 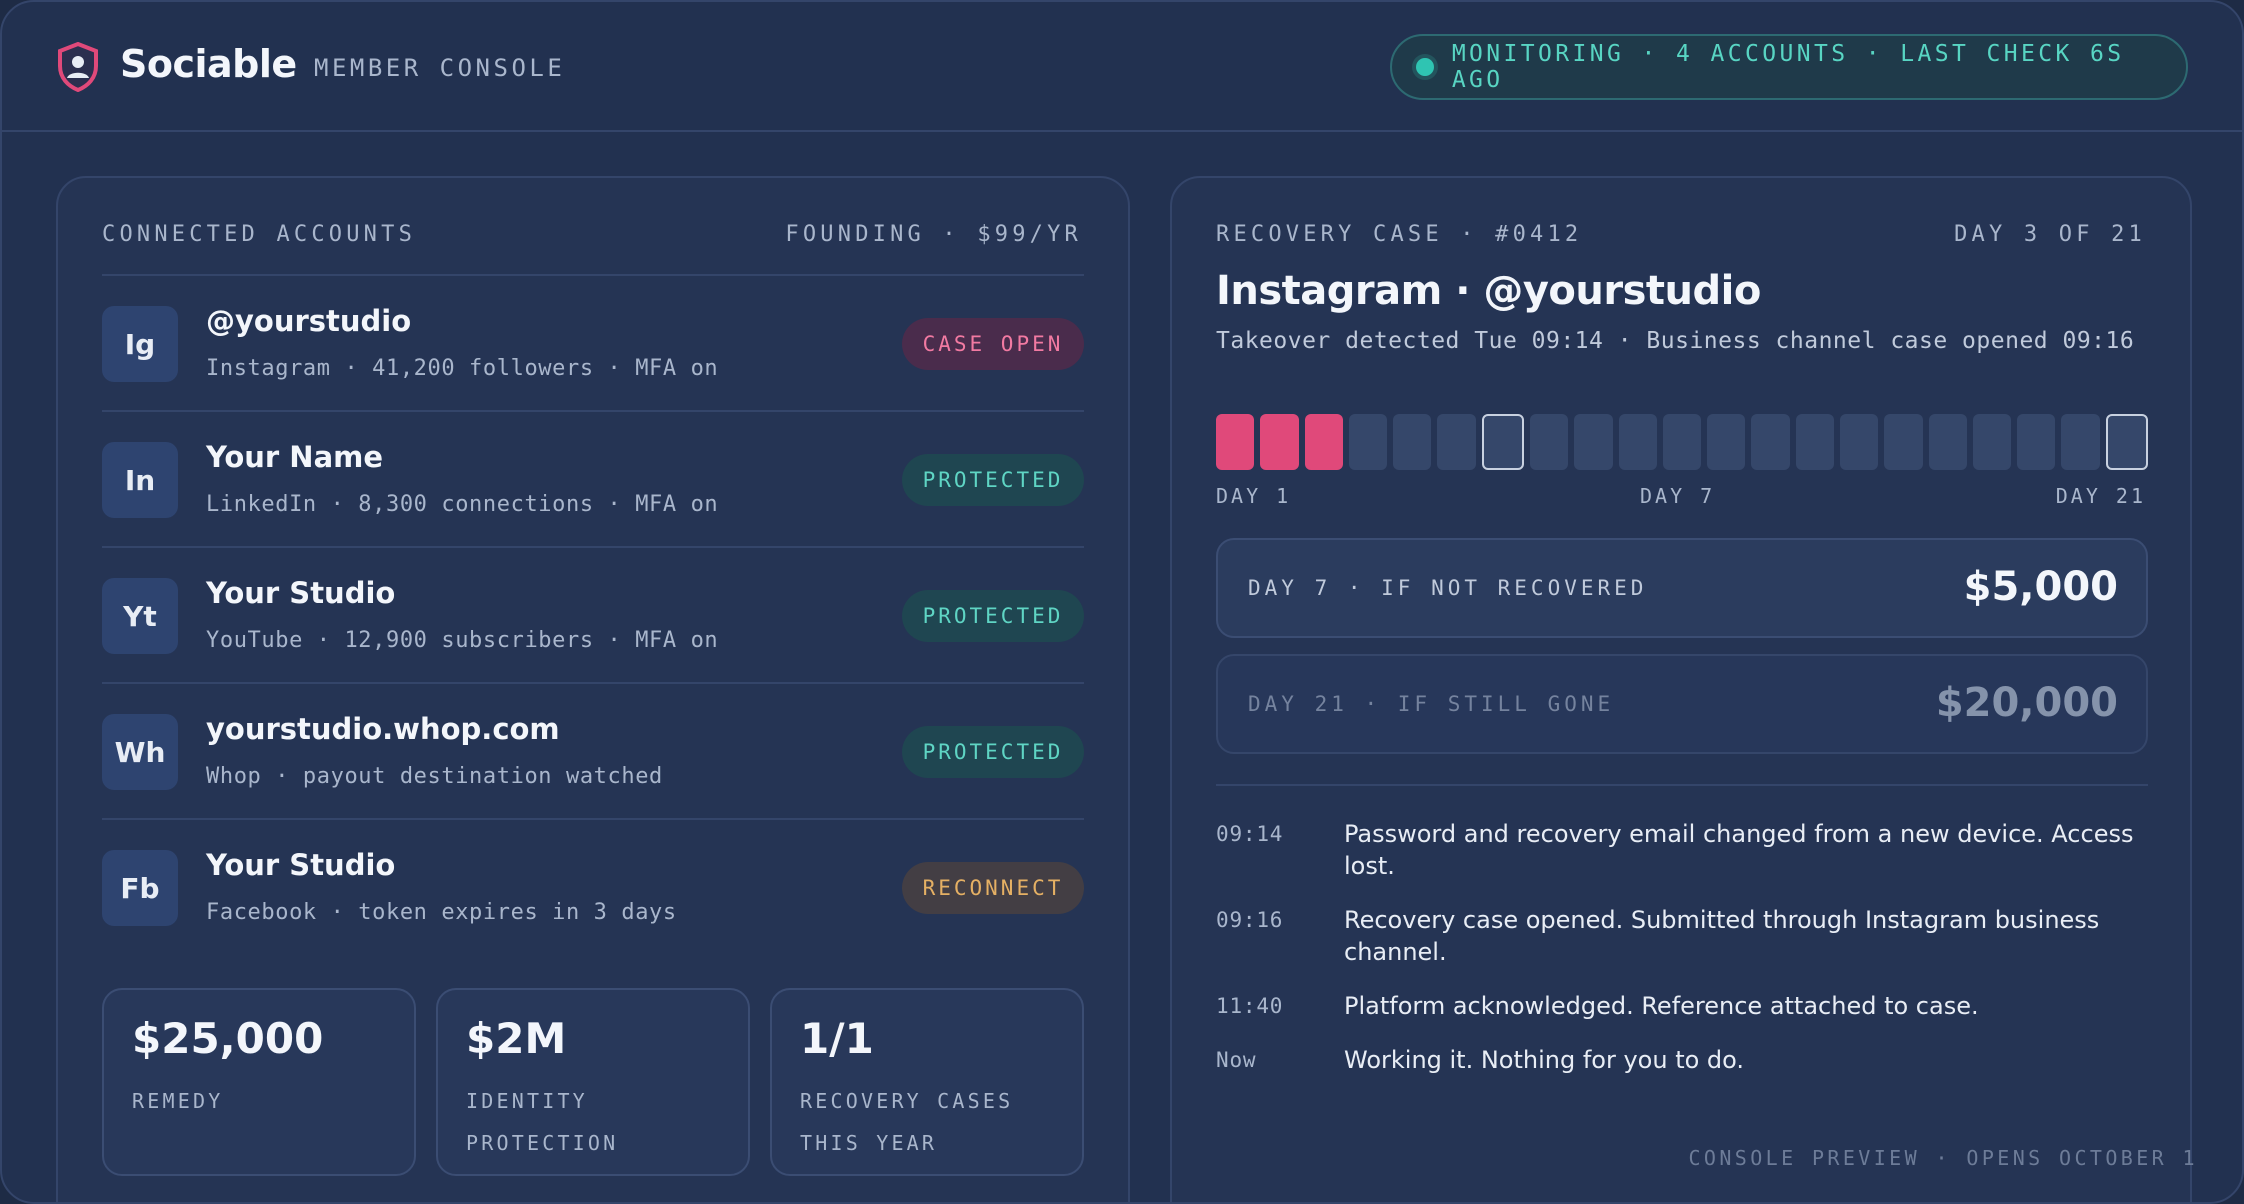 What do you see at coordinates (1682, 785) in the screenshot?
I see `divider` at bounding box center [1682, 785].